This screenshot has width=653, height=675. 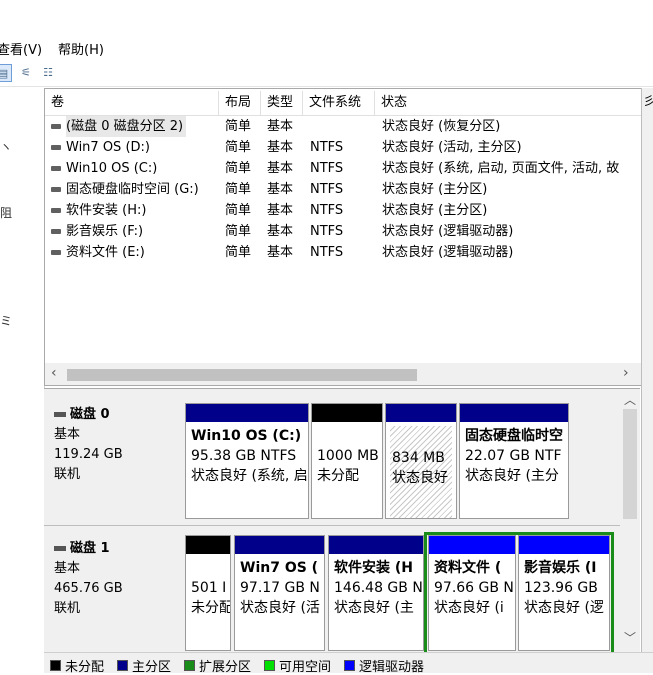 I want to click on column-header-filesystem: 文件系统, so click(x=339, y=103).